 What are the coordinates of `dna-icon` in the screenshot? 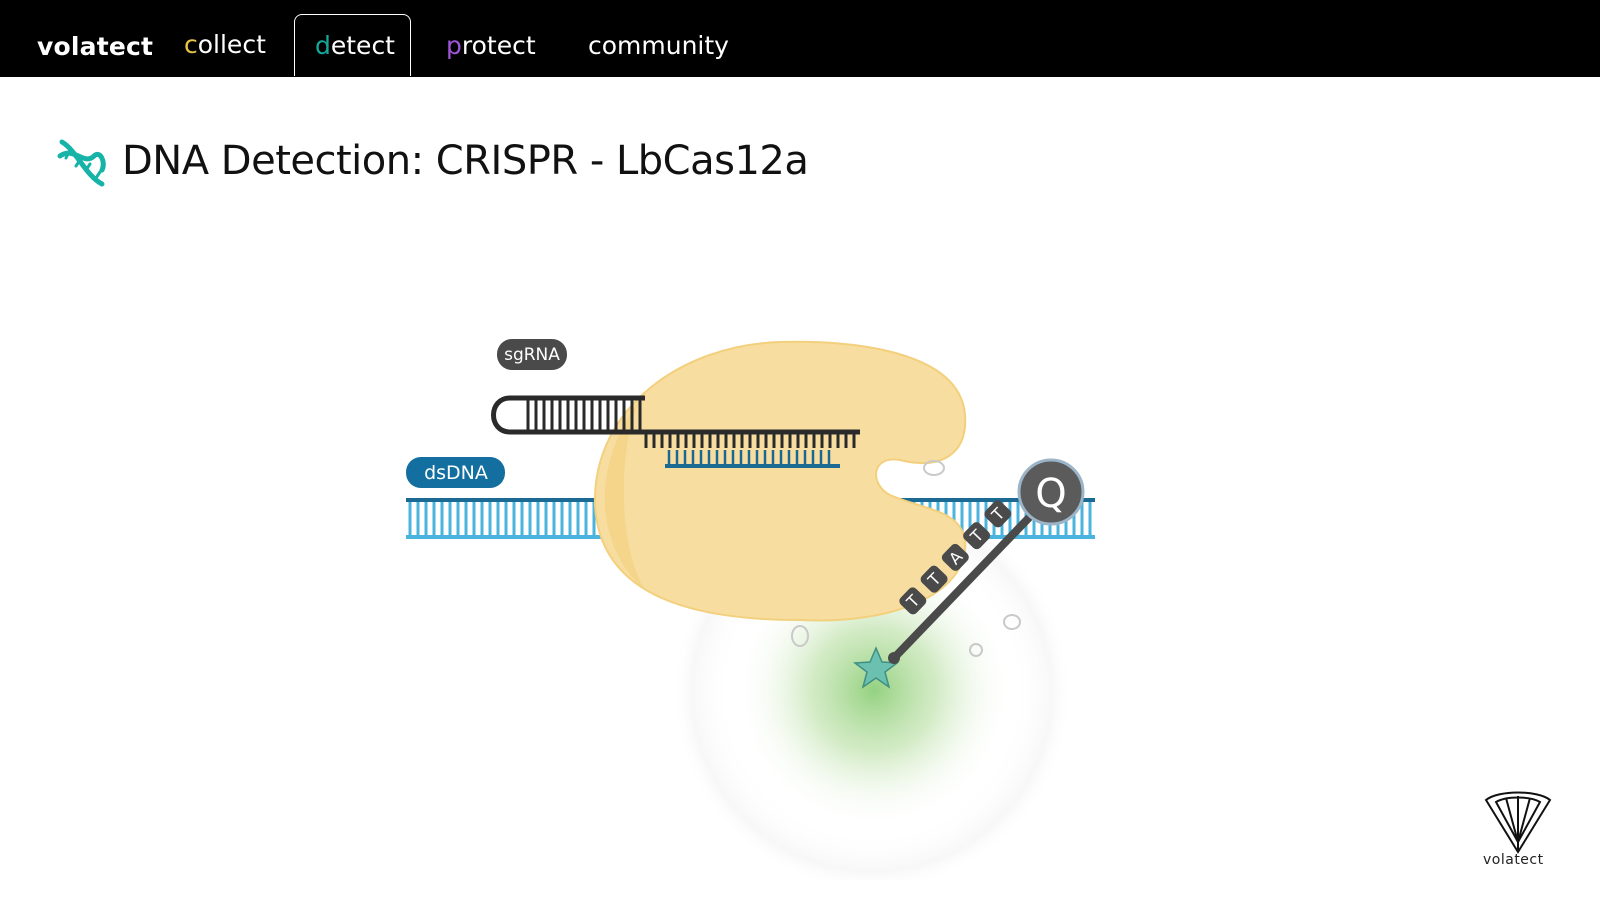 It's located at (81, 163).